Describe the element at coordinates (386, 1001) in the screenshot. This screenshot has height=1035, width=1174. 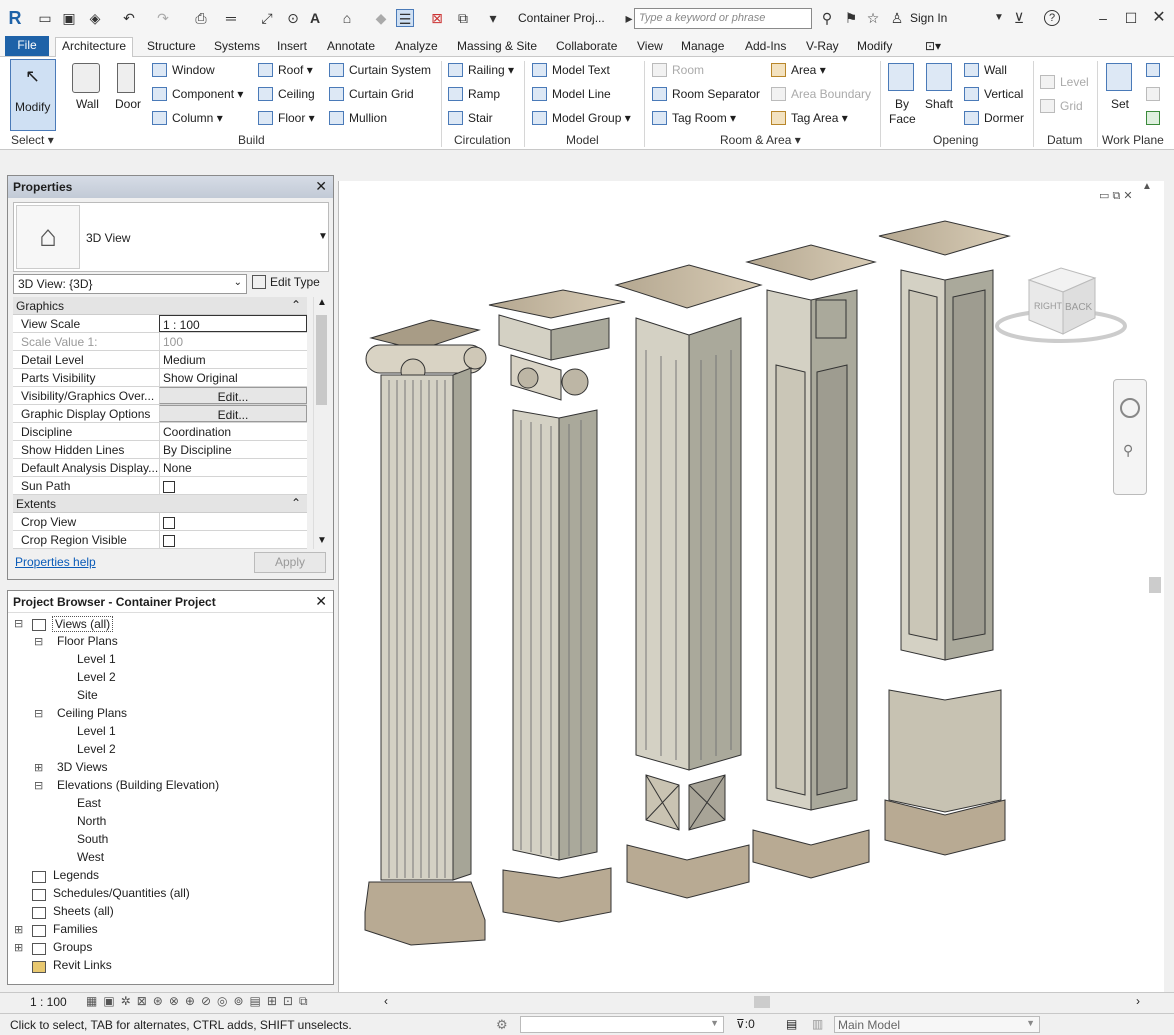
I see `scroll-left-icon: ‹` at that location.